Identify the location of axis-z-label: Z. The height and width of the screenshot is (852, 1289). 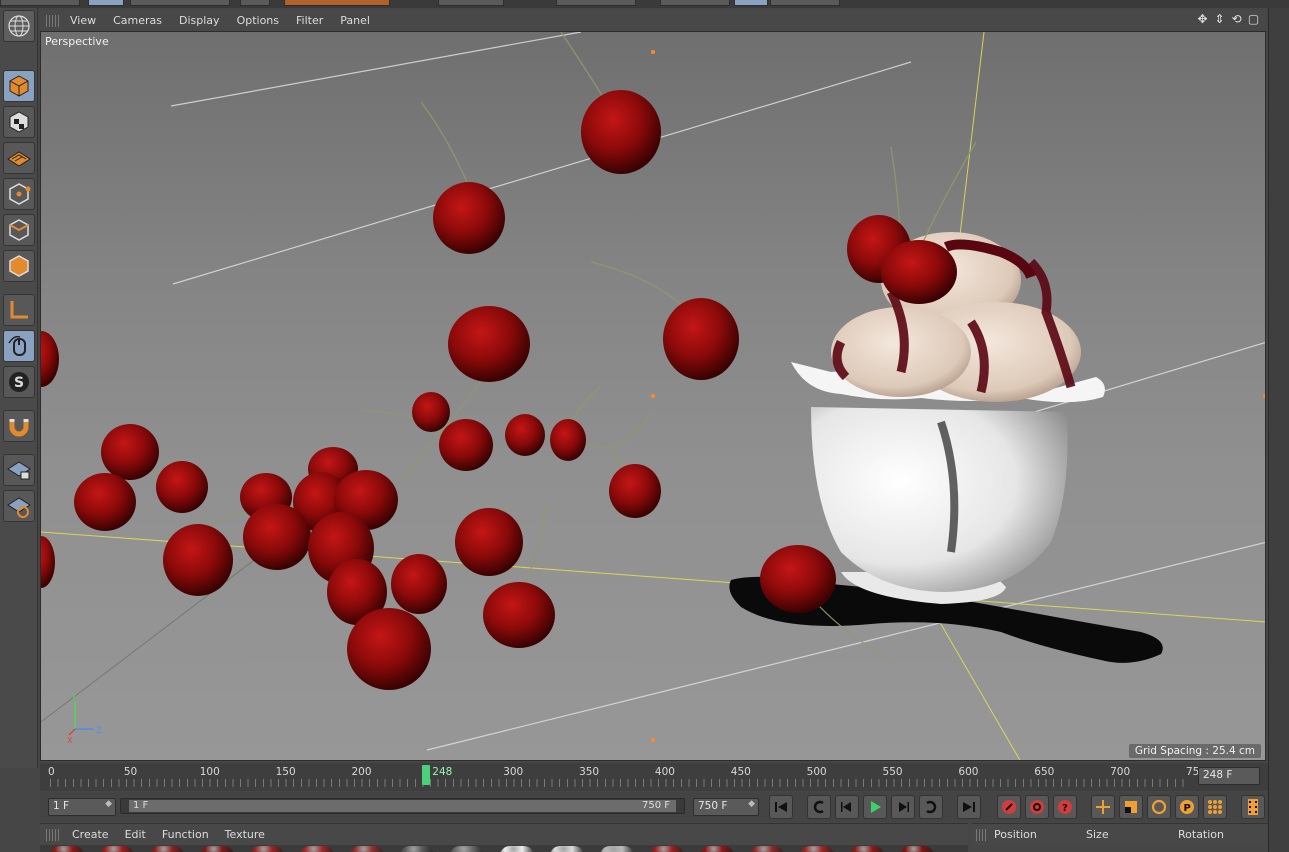
(99, 731).